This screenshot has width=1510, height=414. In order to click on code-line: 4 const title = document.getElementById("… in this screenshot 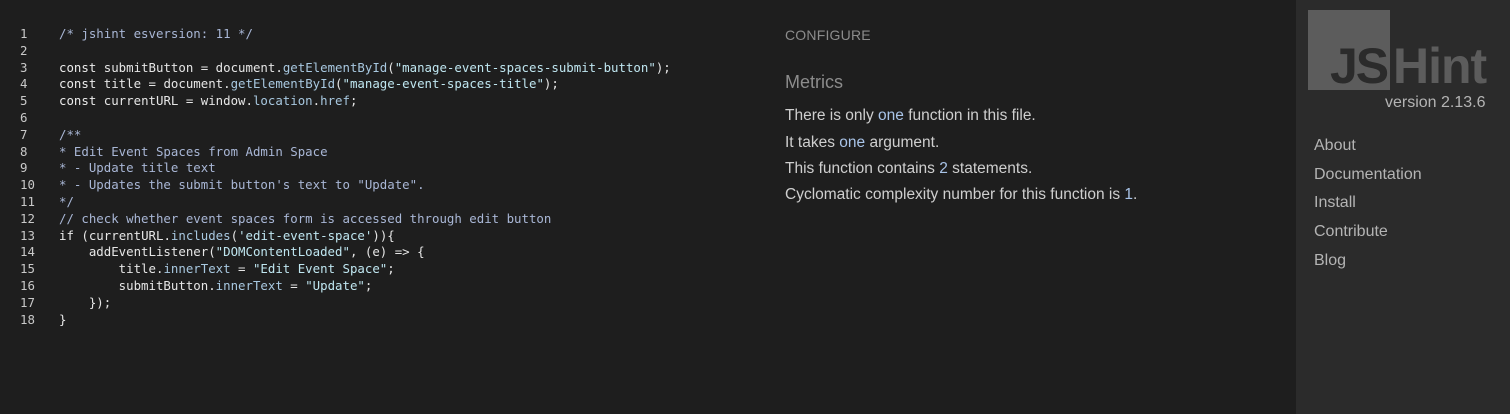, I will do `click(380, 84)`.